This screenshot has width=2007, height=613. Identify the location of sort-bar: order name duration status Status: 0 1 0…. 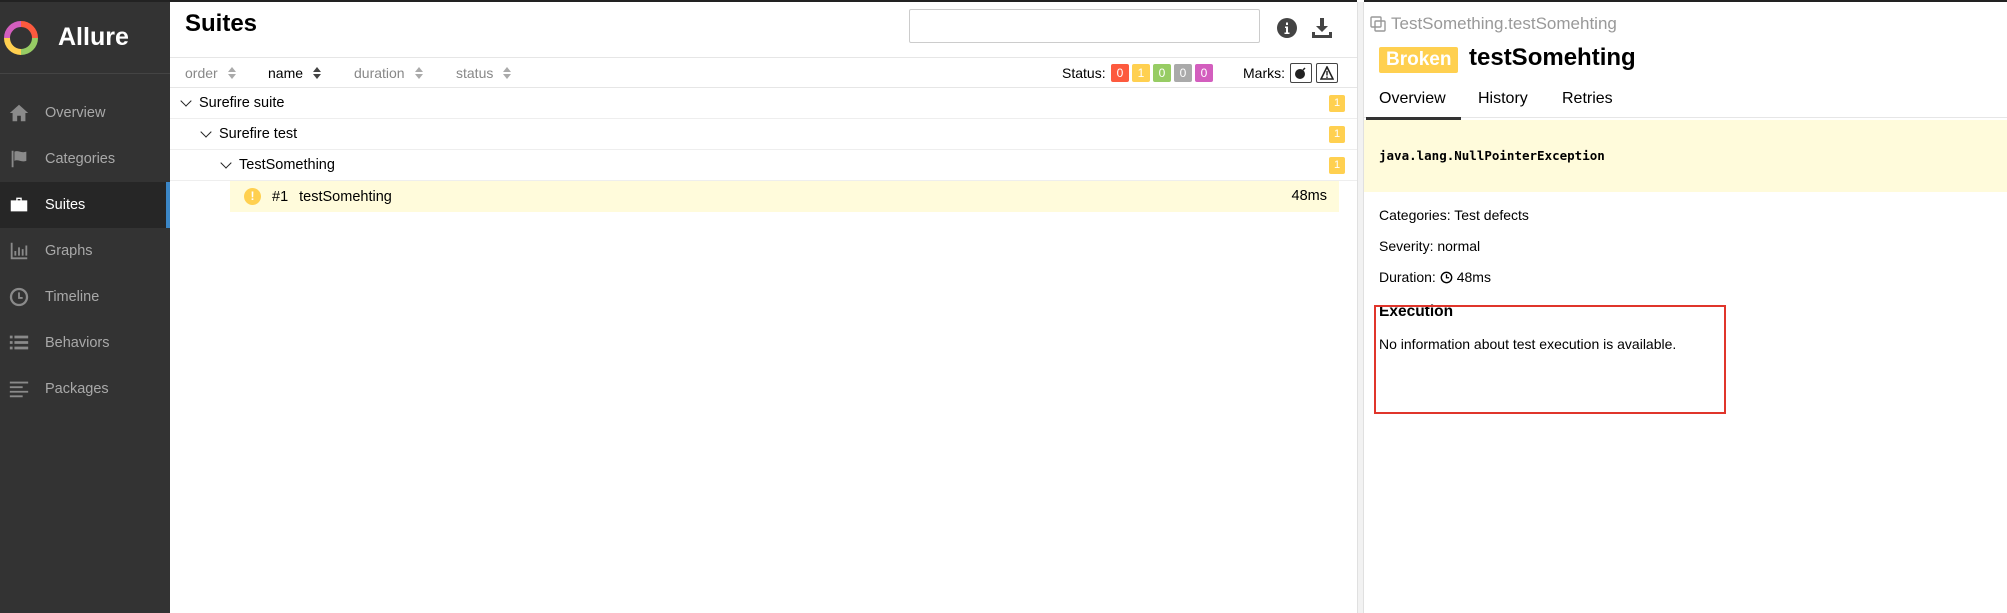
(763, 73).